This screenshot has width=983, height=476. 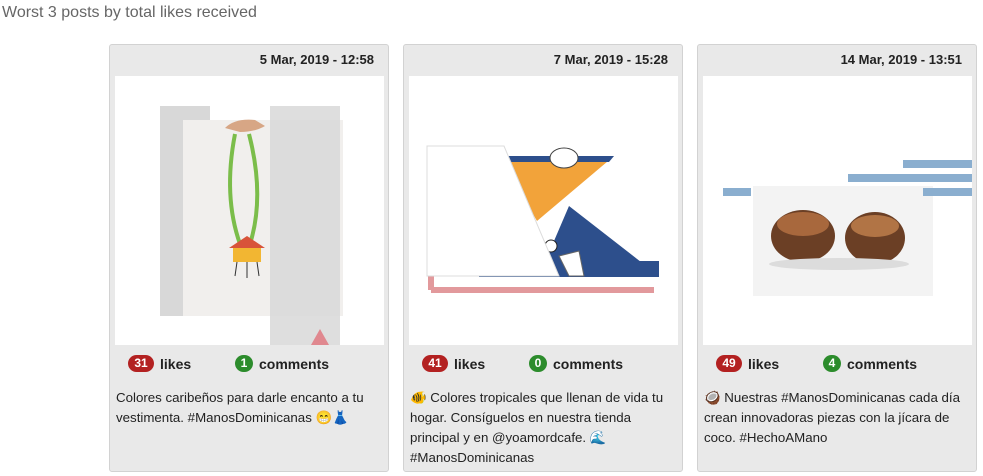 I want to click on likes-badge: 49, so click(x=729, y=363).